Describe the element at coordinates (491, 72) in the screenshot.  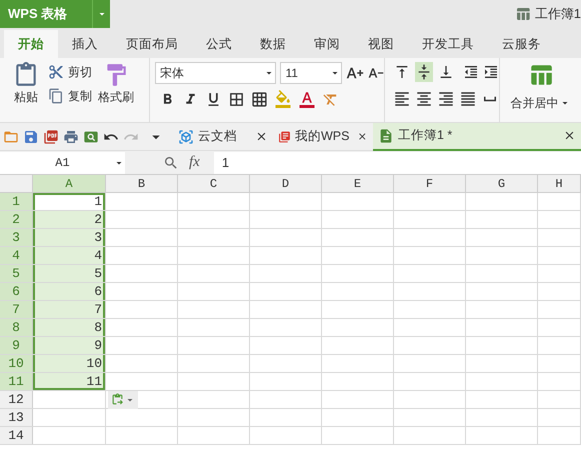
I see `indent-increase-icon` at that location.